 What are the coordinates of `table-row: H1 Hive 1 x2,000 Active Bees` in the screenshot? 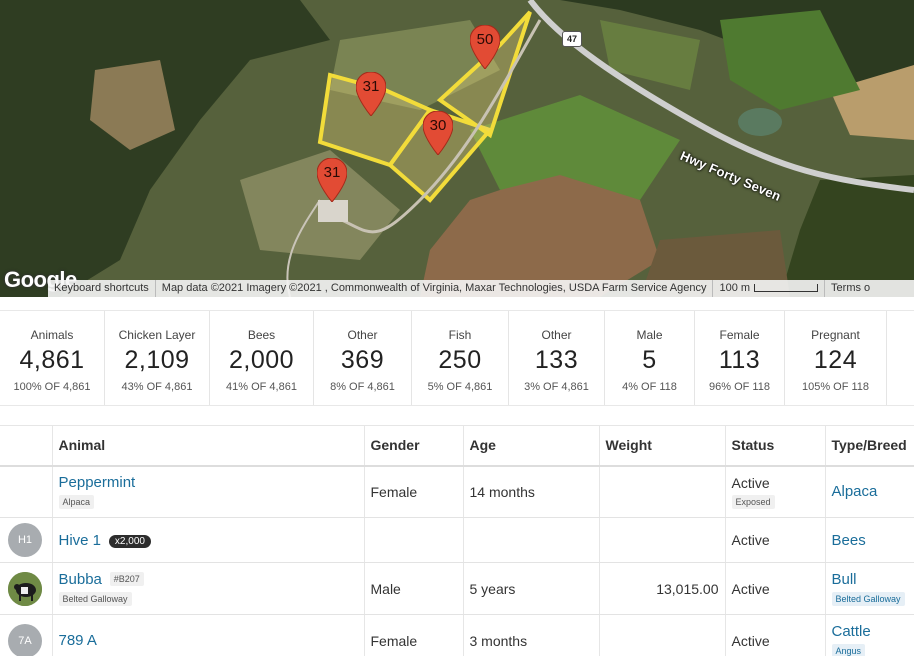 It's located at (457, 540).